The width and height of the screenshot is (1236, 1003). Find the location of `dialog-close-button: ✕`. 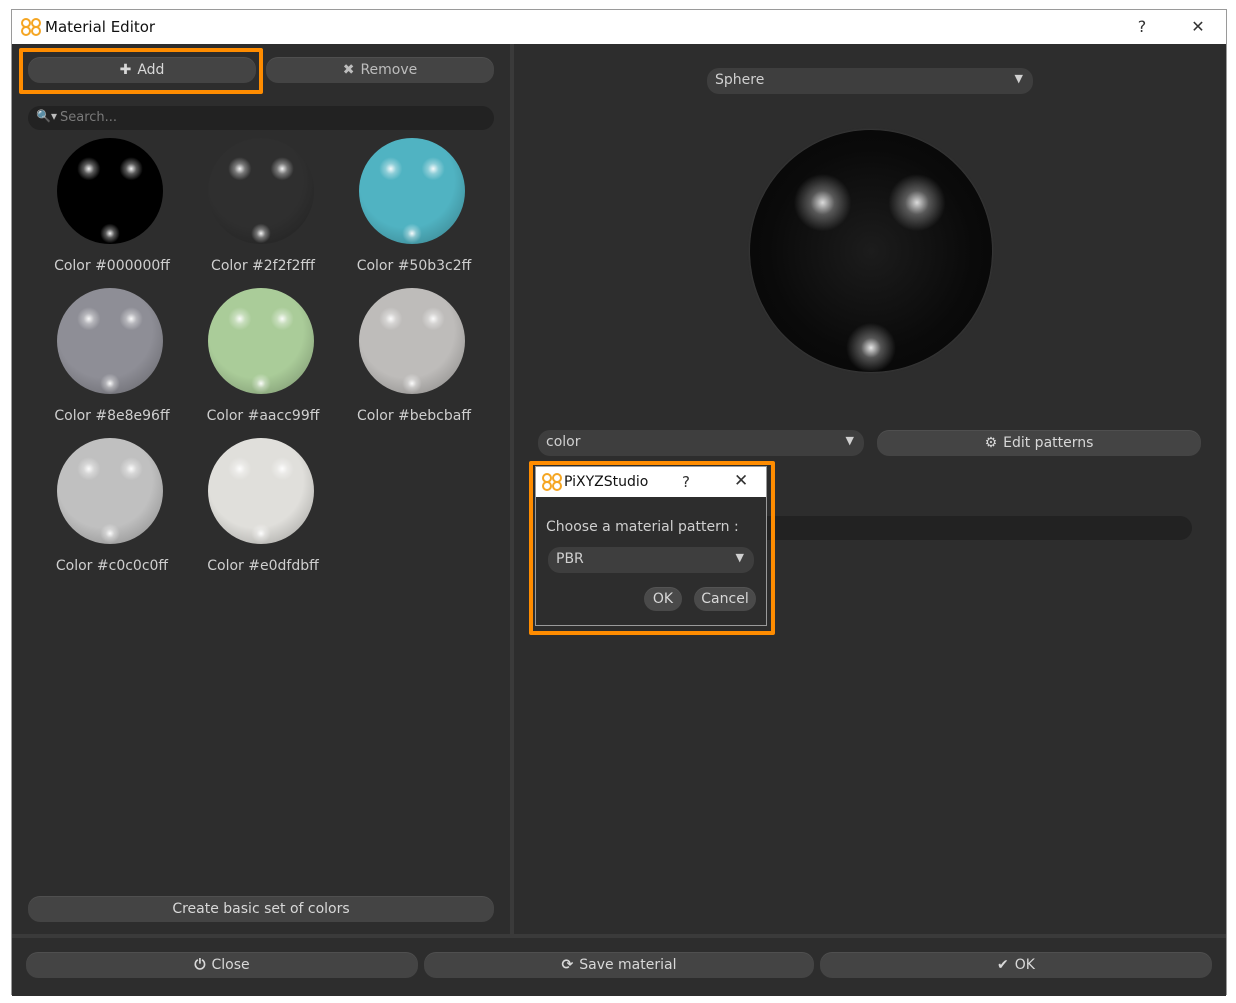

dialog-close-button: ✕ is located at coordinates (741, 481).